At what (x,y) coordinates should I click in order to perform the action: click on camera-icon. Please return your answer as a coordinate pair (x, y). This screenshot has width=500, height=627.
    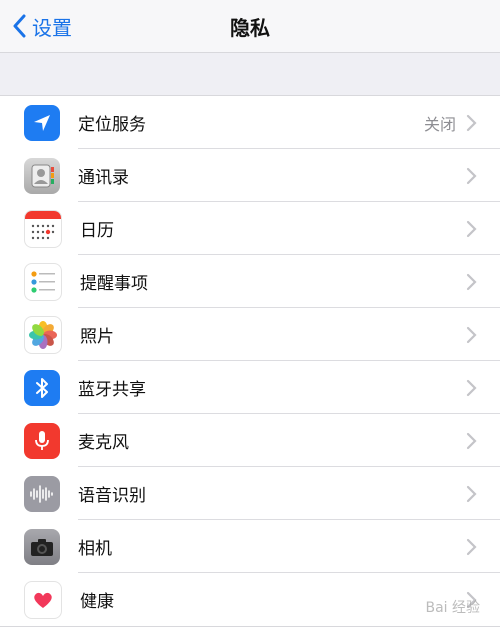
    Looking at the image, I should click on (42, 546).